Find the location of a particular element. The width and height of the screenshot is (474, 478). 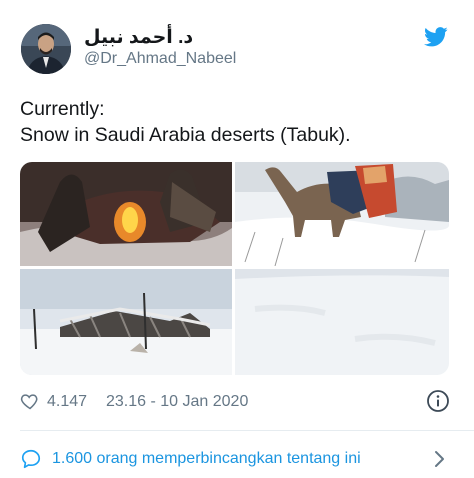

twitter-bird-icon is located at coordinates (436, 37).